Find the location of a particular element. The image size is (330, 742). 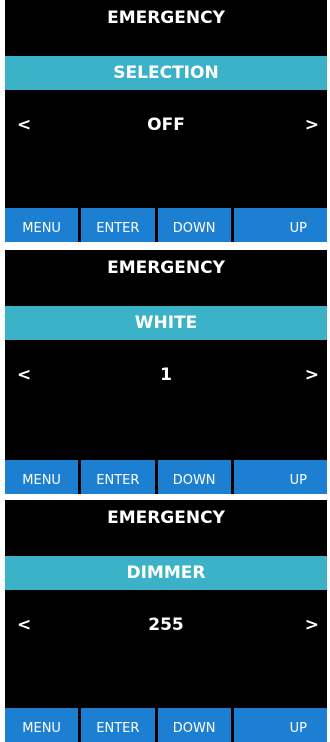

menu-band-dimmer: DIMMER is located at coordinates (166, 573).